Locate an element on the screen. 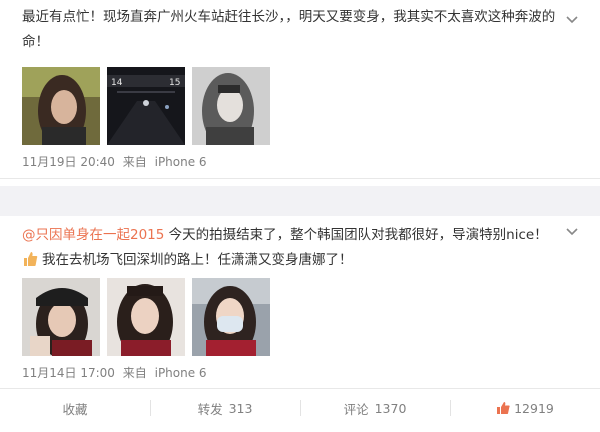 This screenshot has width=600, height=432. post-separator is located at coordinates (300, 201).